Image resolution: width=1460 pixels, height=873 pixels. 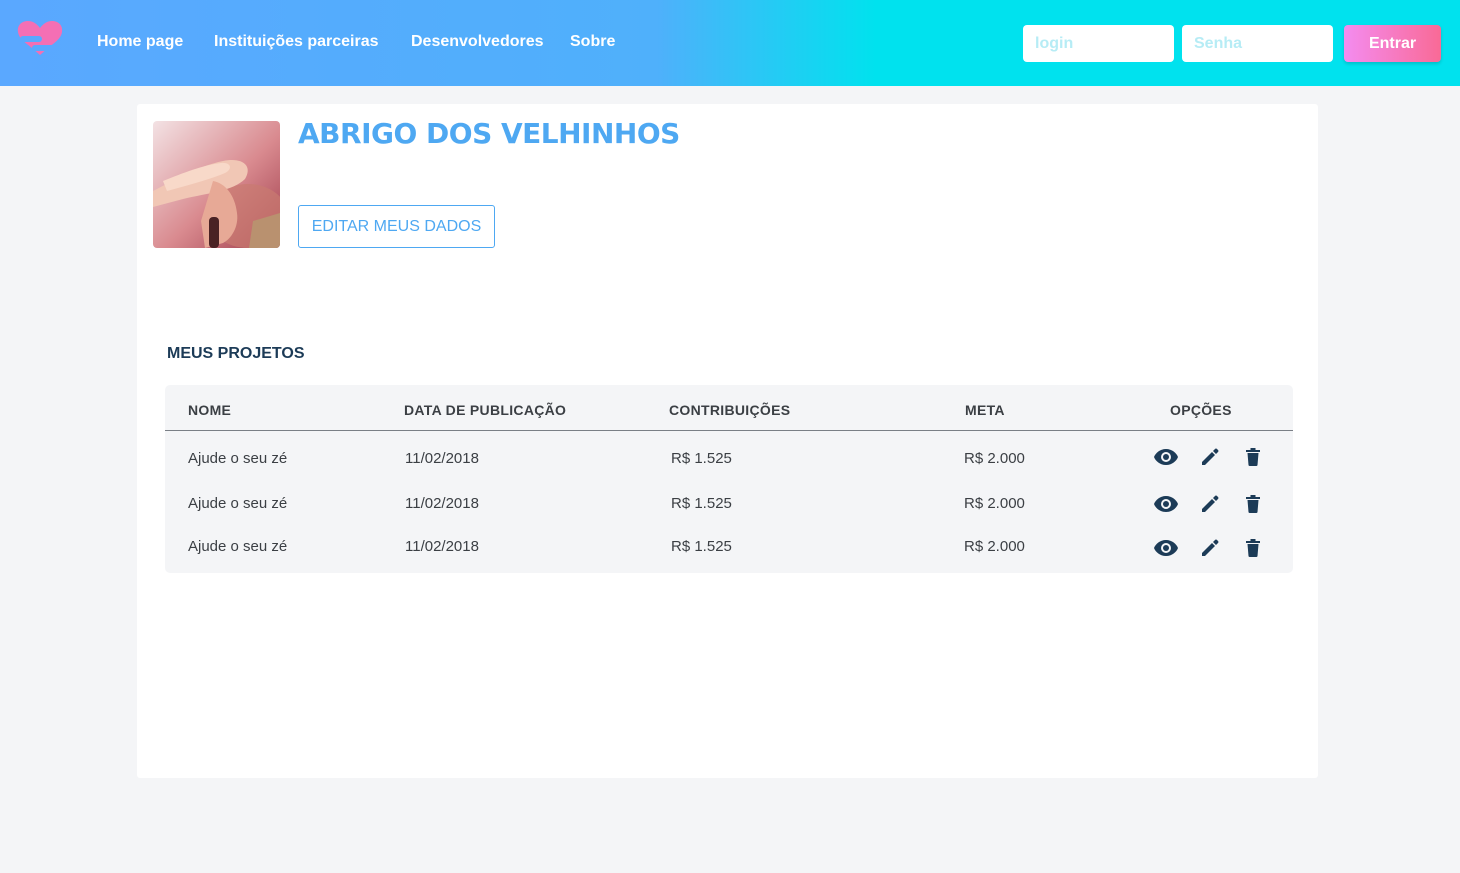 I want to click on column-header-contributions: CONTRIBUIÇÕES, so click(x=730, y=410).